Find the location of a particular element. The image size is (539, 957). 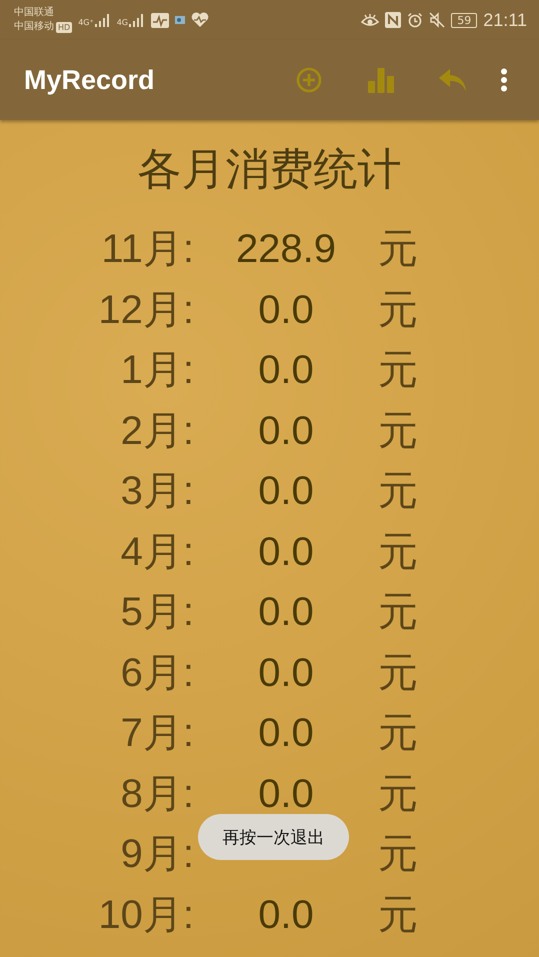

reply-arrow-icon is located at coordinates (453, 80).